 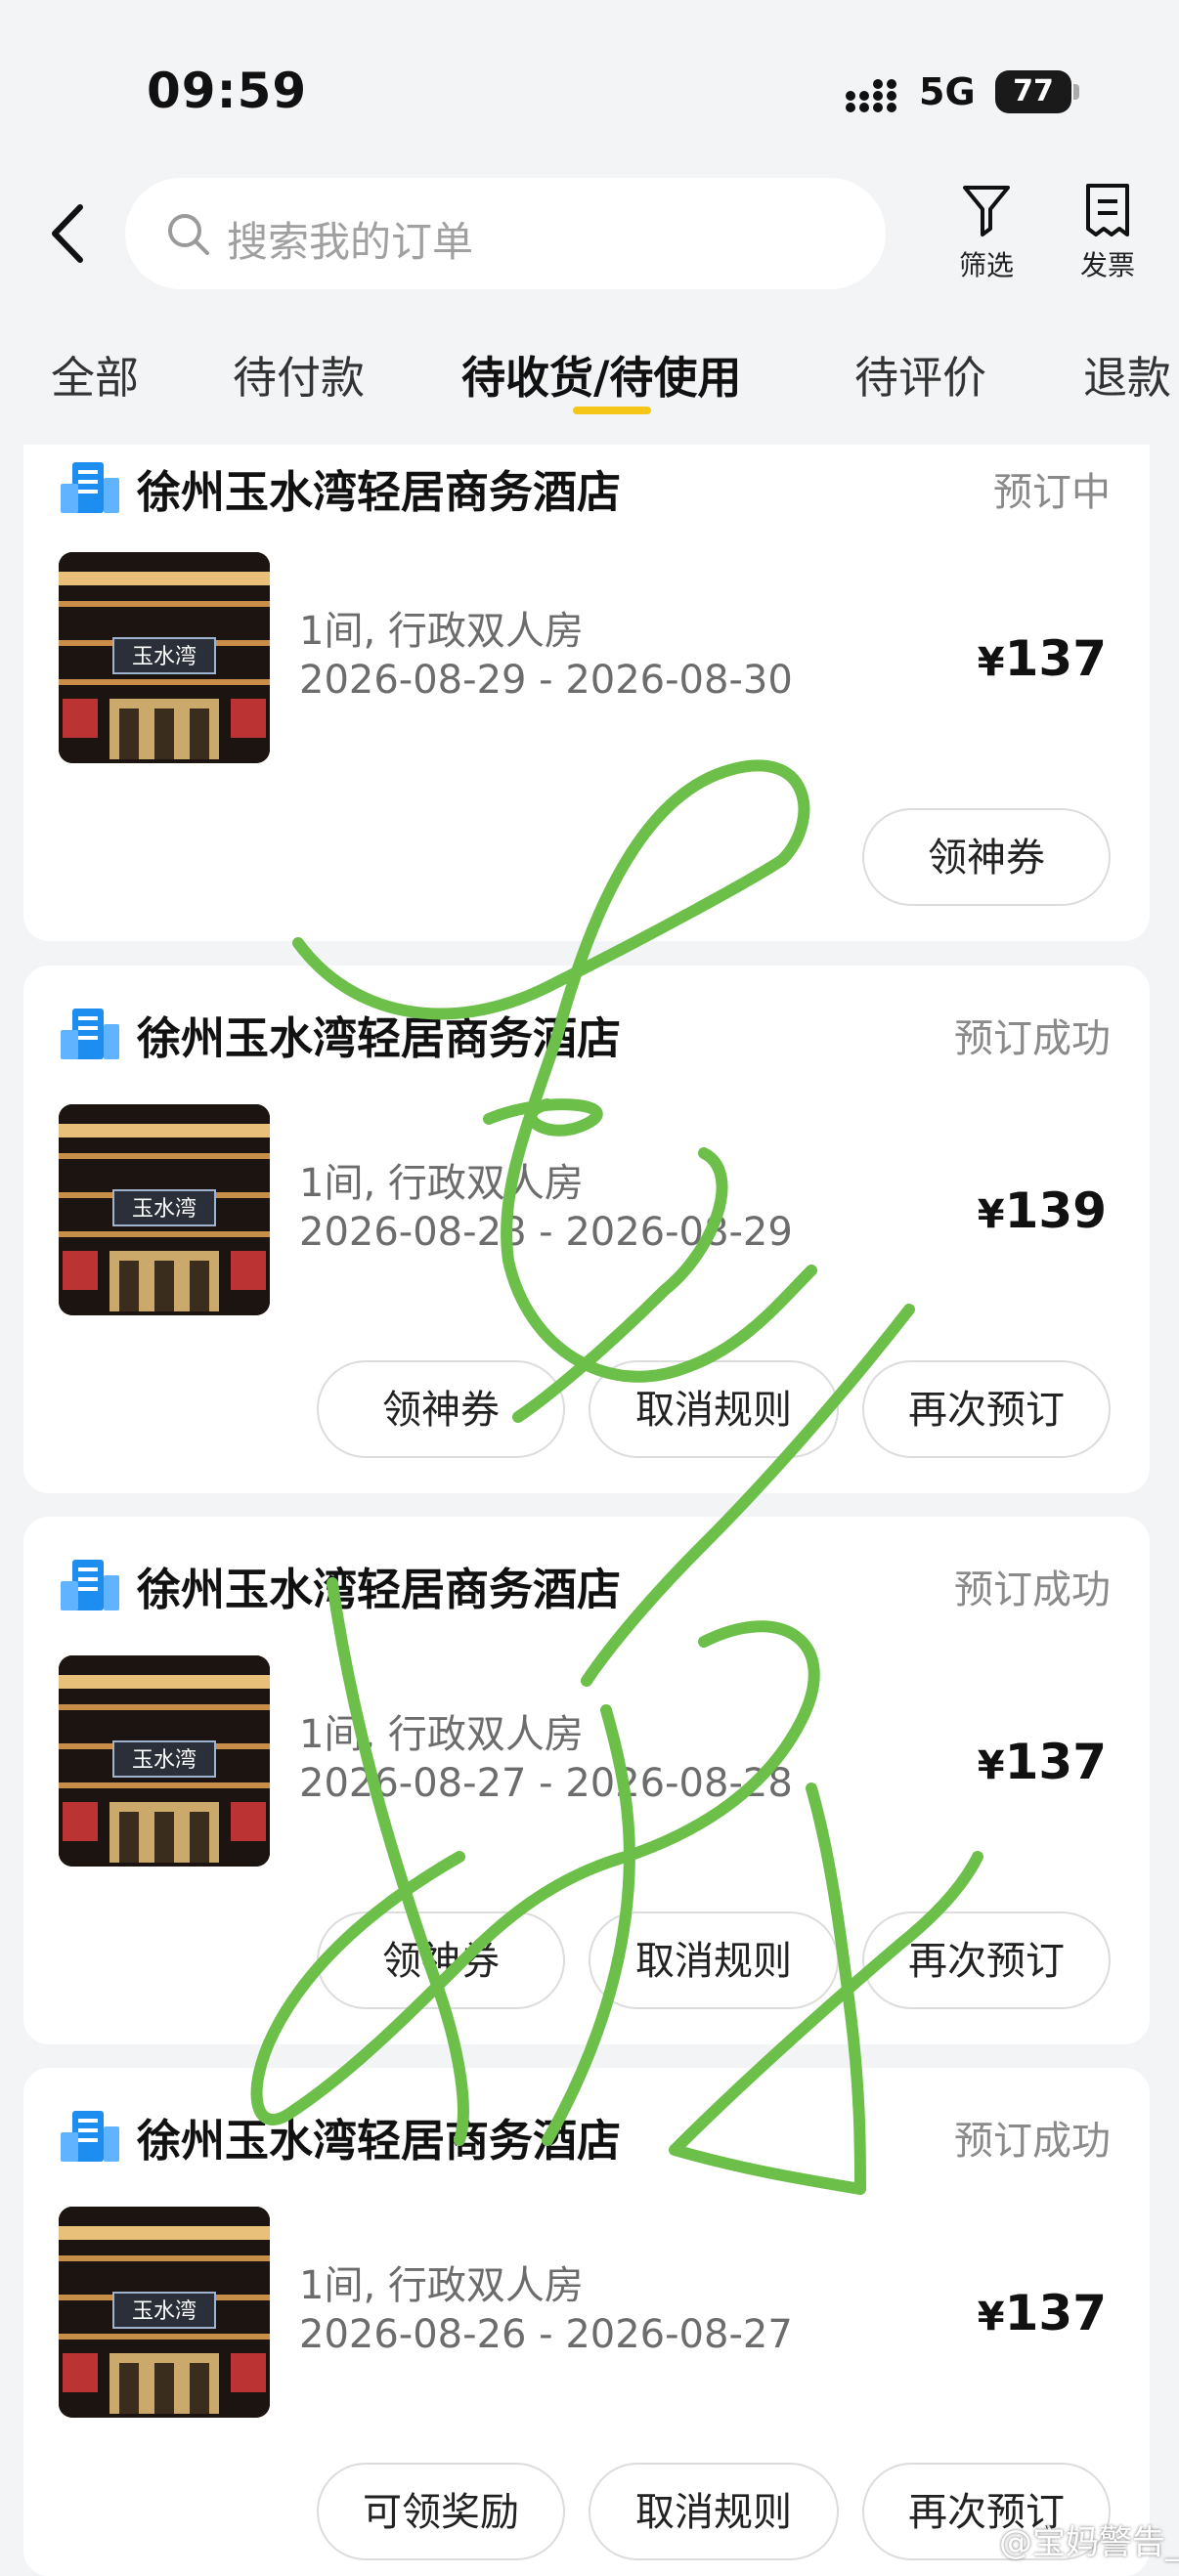 What do you see at coordinates (505, 233) in the screenshot?
I see `search-input: 搜索我的订单` at bounding box center [505, 233].